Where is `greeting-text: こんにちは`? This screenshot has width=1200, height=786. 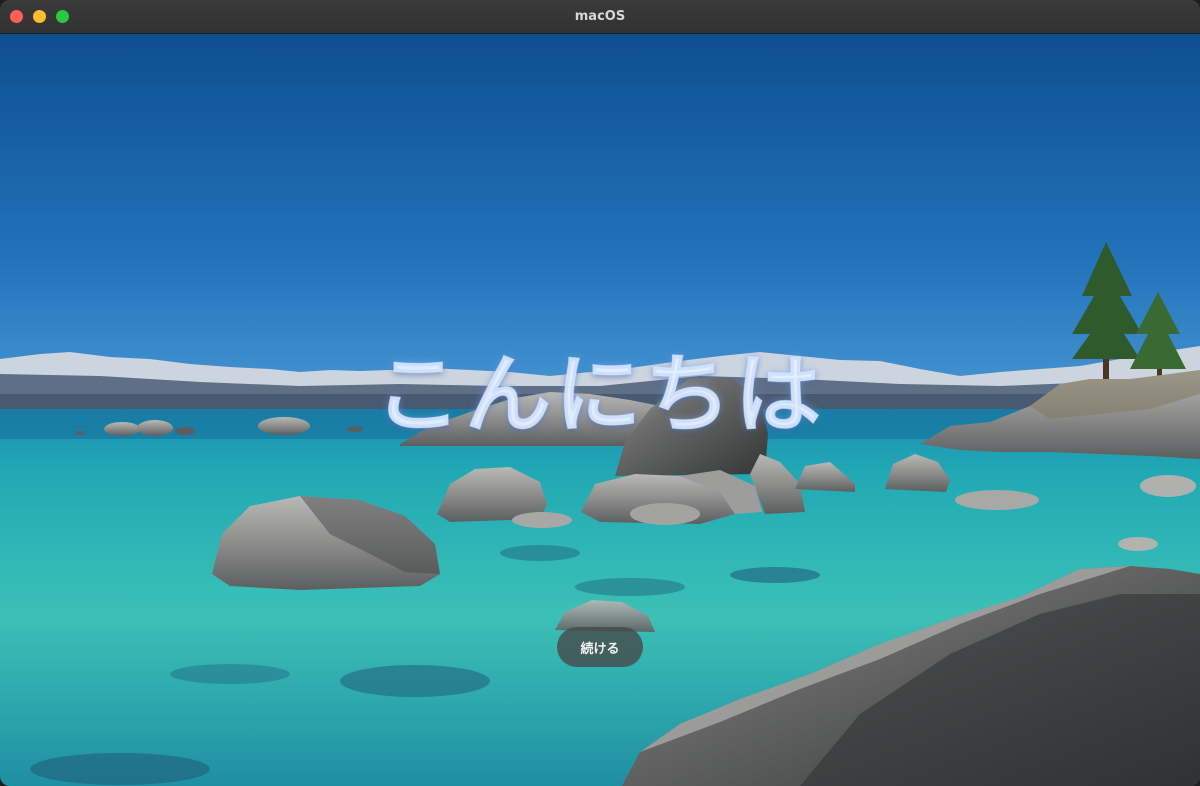 greeting-text: こんにちは is located at coordinates (600, 395).